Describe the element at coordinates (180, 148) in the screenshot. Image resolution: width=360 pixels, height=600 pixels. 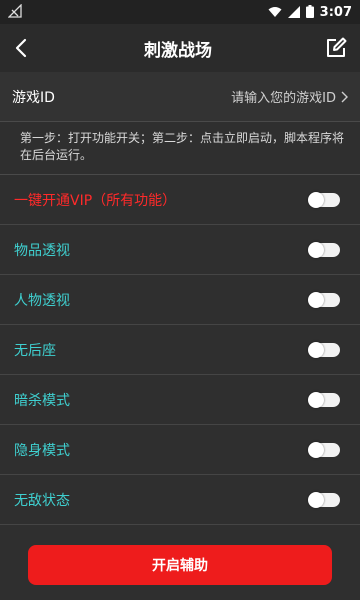
I see `instructions-text: 第一步：打开功能开关；第二步：点击立即启动，脚本程序将在后台运行。` at that location.